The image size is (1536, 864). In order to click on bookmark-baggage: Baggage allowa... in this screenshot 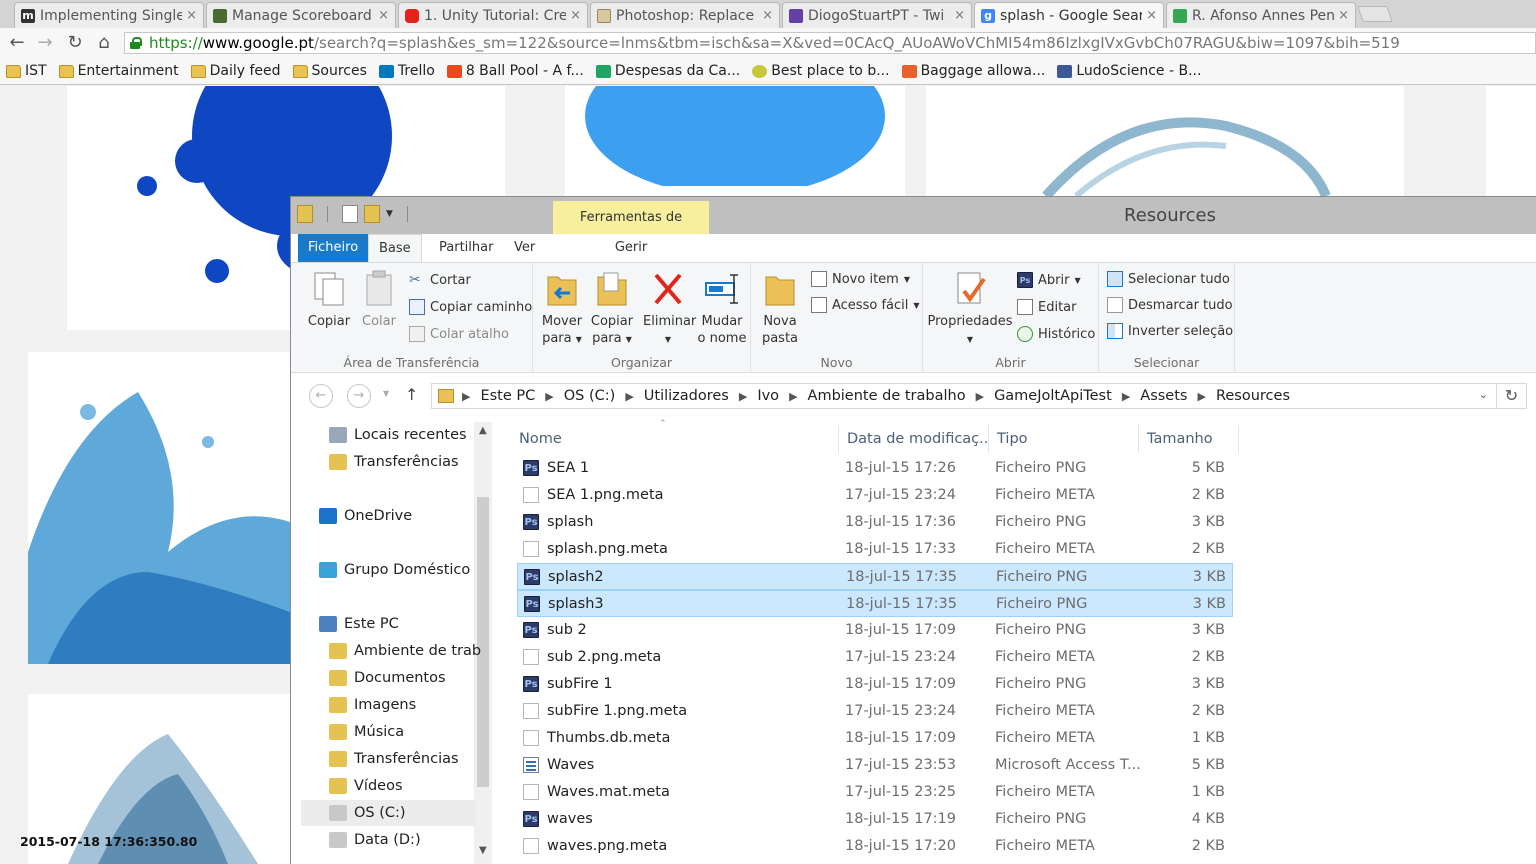, I will do `click(973, 71)`.